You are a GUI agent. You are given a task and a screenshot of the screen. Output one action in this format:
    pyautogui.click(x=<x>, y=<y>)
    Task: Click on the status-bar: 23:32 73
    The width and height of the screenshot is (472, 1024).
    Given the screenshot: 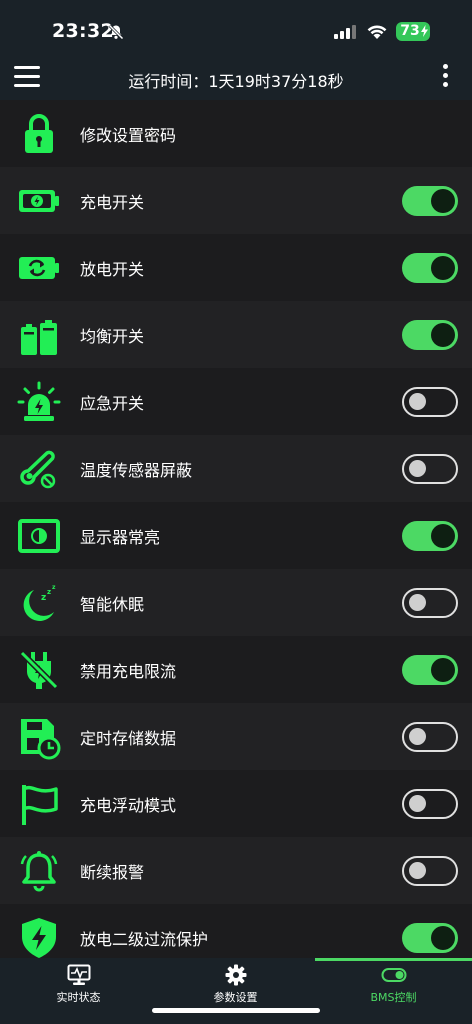 What is the action you would take?
    pyautogui.click(x=236, y=29)
    